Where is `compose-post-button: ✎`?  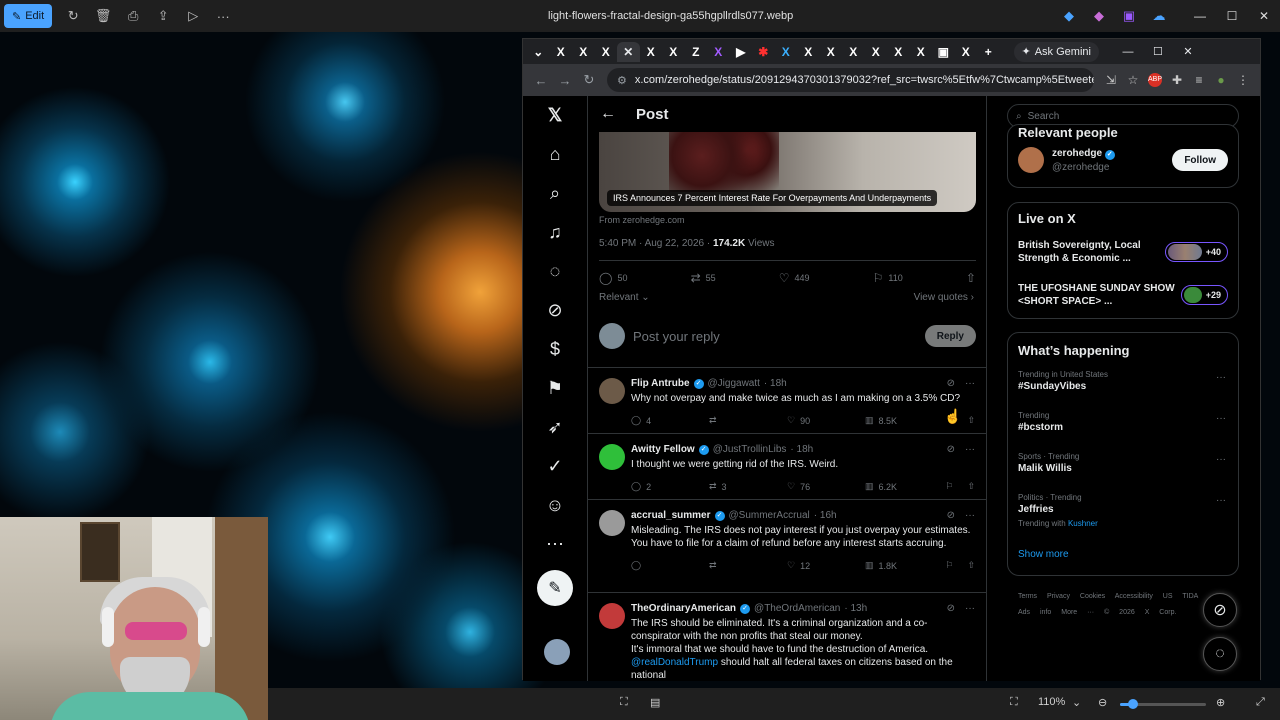 compose-post-button: ✎ is located at coordinates (555, 588).